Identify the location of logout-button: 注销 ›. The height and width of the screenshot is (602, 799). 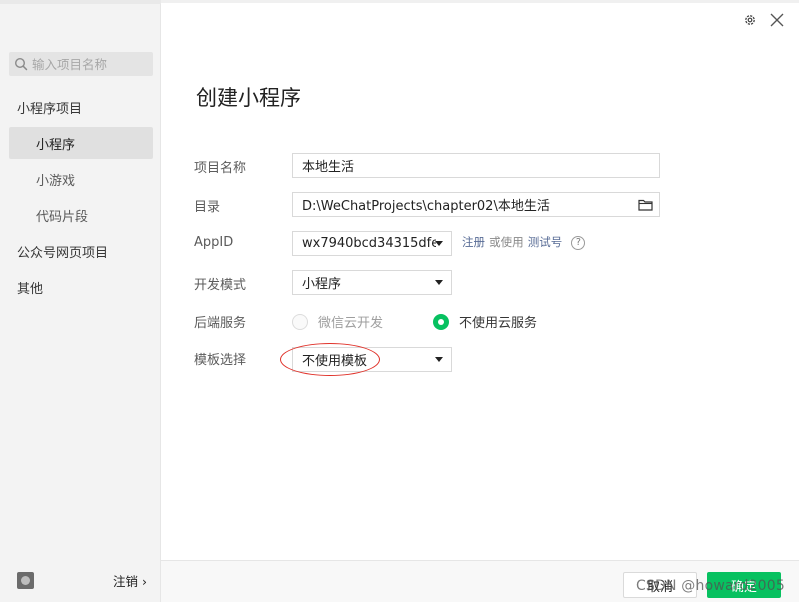
(130, 580).